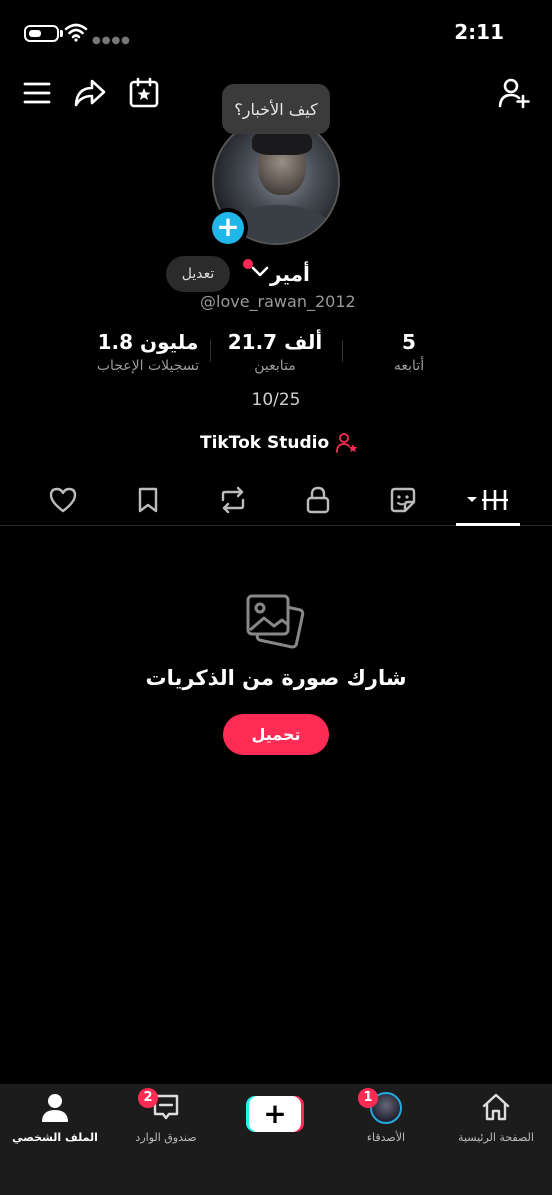  Describe the element at coordinates (275, 366) in the screenshot. I see `followers-label: متابعين` at that location.